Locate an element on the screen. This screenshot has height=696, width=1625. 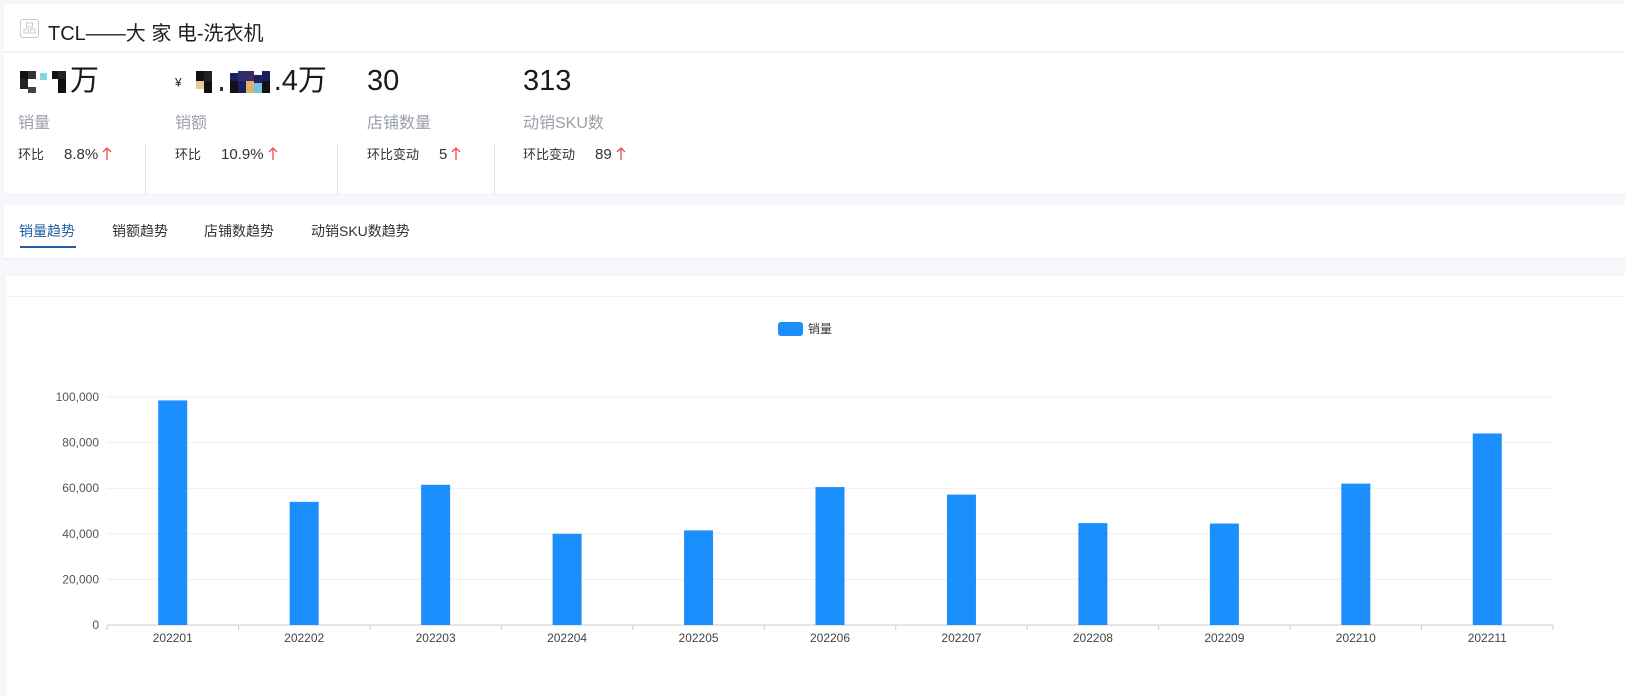
stat-volume-value: 万 is located at coordinates (58, 81).